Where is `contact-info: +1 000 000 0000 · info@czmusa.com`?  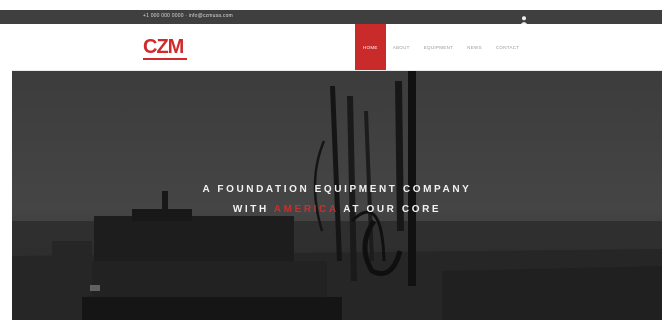 contact-info: +1 000 000 0000 · info@czmusa.com is located at coordinates (188, 16).